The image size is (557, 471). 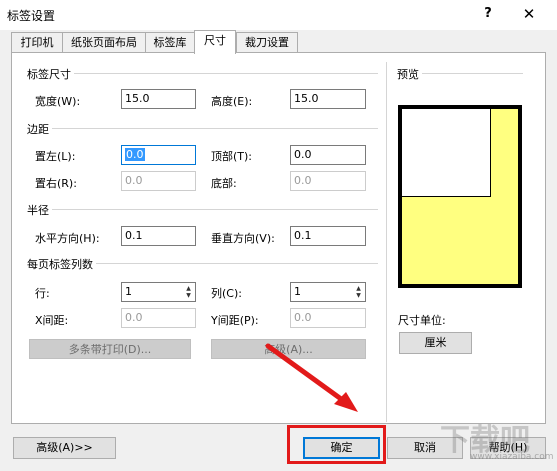 I want to click on cols-stepper: 1 ▲ ▼, so click(x=328, y=292).